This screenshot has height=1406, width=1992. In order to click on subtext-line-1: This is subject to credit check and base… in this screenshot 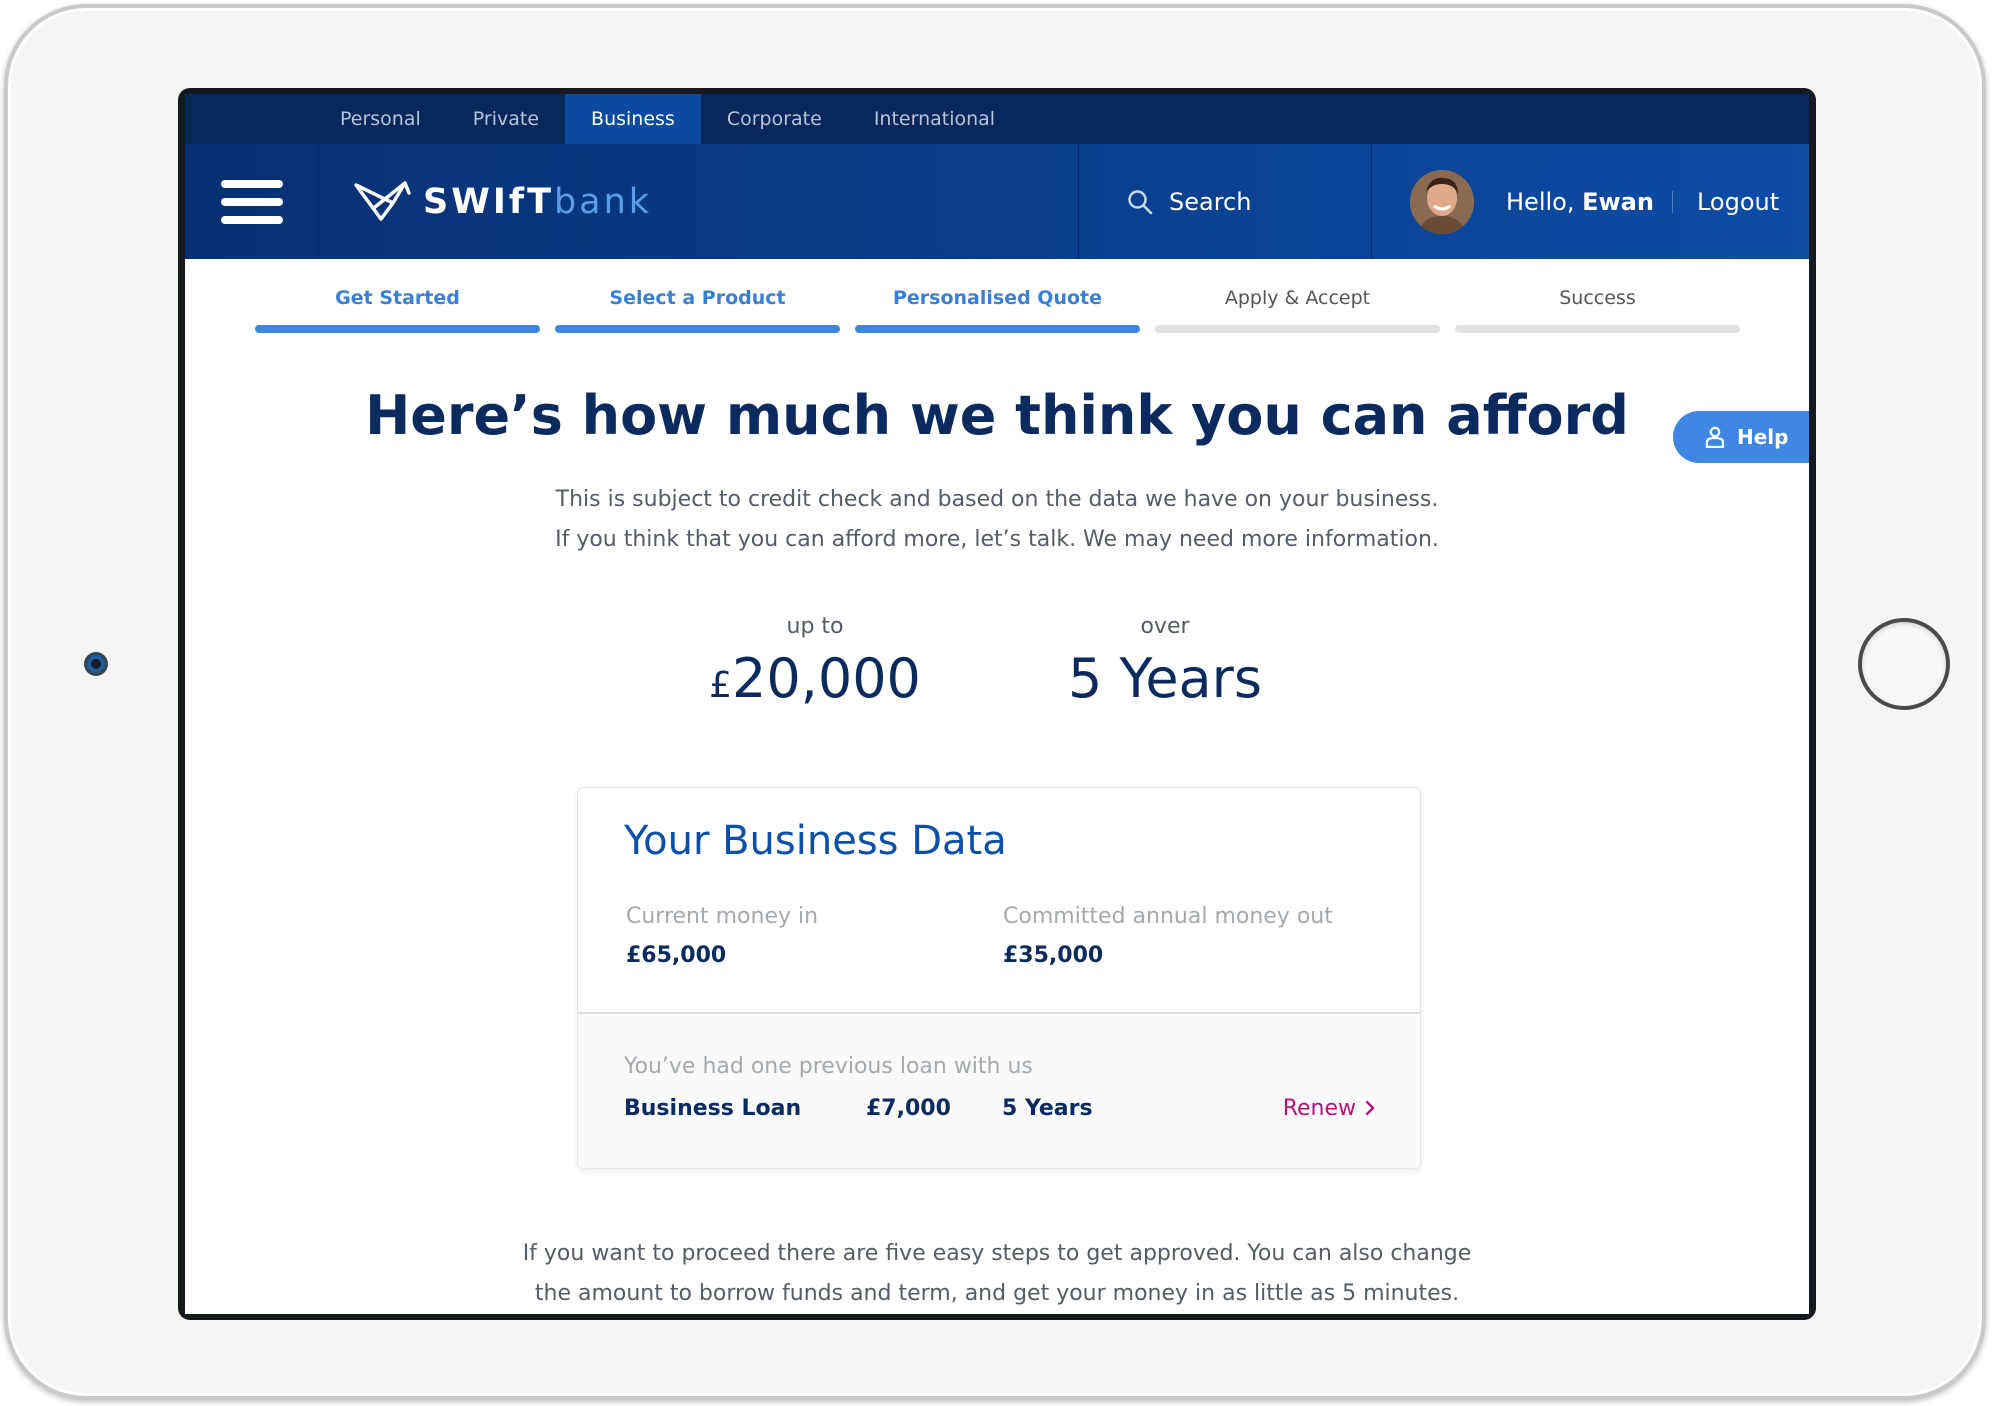, I will do `click(997, 499)`.